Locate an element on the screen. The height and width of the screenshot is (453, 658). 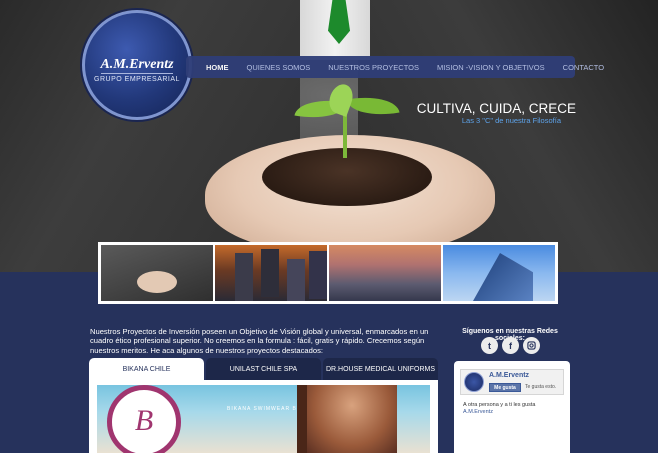
nav-nuestros-proyectos: NUESTROS PROYECTOS is located at coordinates (373, 67).